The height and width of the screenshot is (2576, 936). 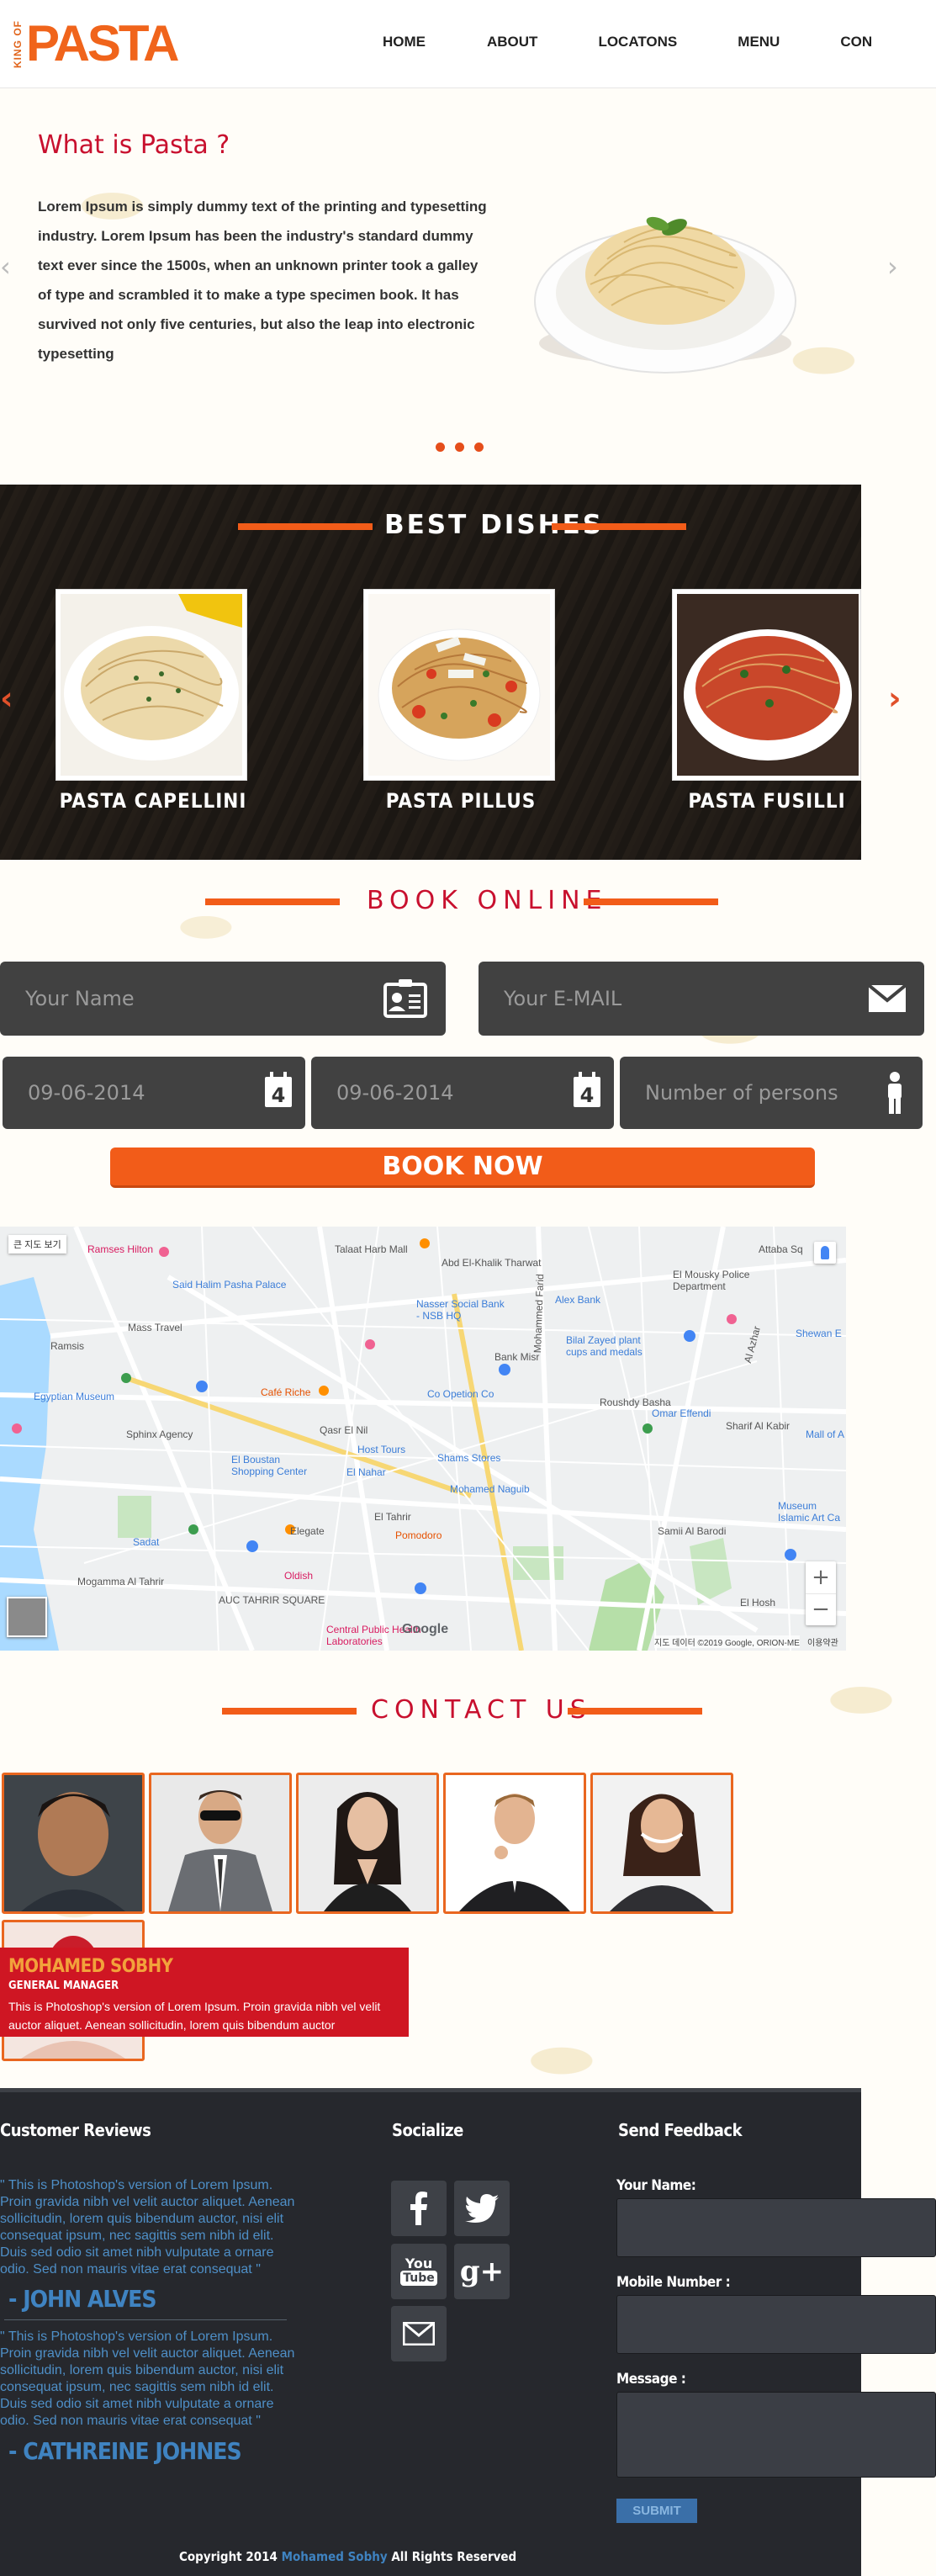 What do you see at coordinates (481, 1710) in the screenshot?
I see `contact-title: CONTACT US` at bounding box center [481, 1710].